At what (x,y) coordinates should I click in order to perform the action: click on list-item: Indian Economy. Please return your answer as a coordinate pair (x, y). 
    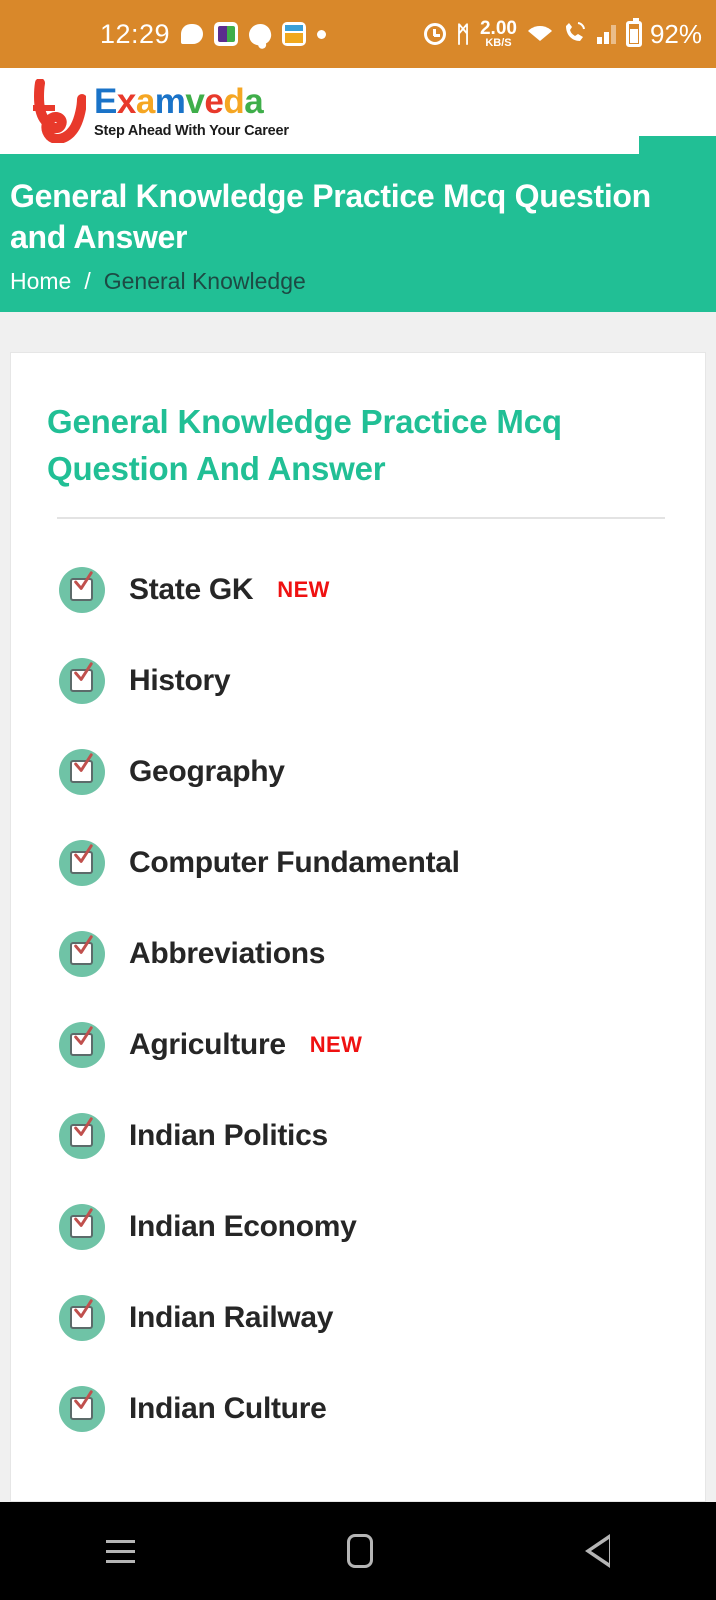
    Looking at the image, I should click on (358, 1227).